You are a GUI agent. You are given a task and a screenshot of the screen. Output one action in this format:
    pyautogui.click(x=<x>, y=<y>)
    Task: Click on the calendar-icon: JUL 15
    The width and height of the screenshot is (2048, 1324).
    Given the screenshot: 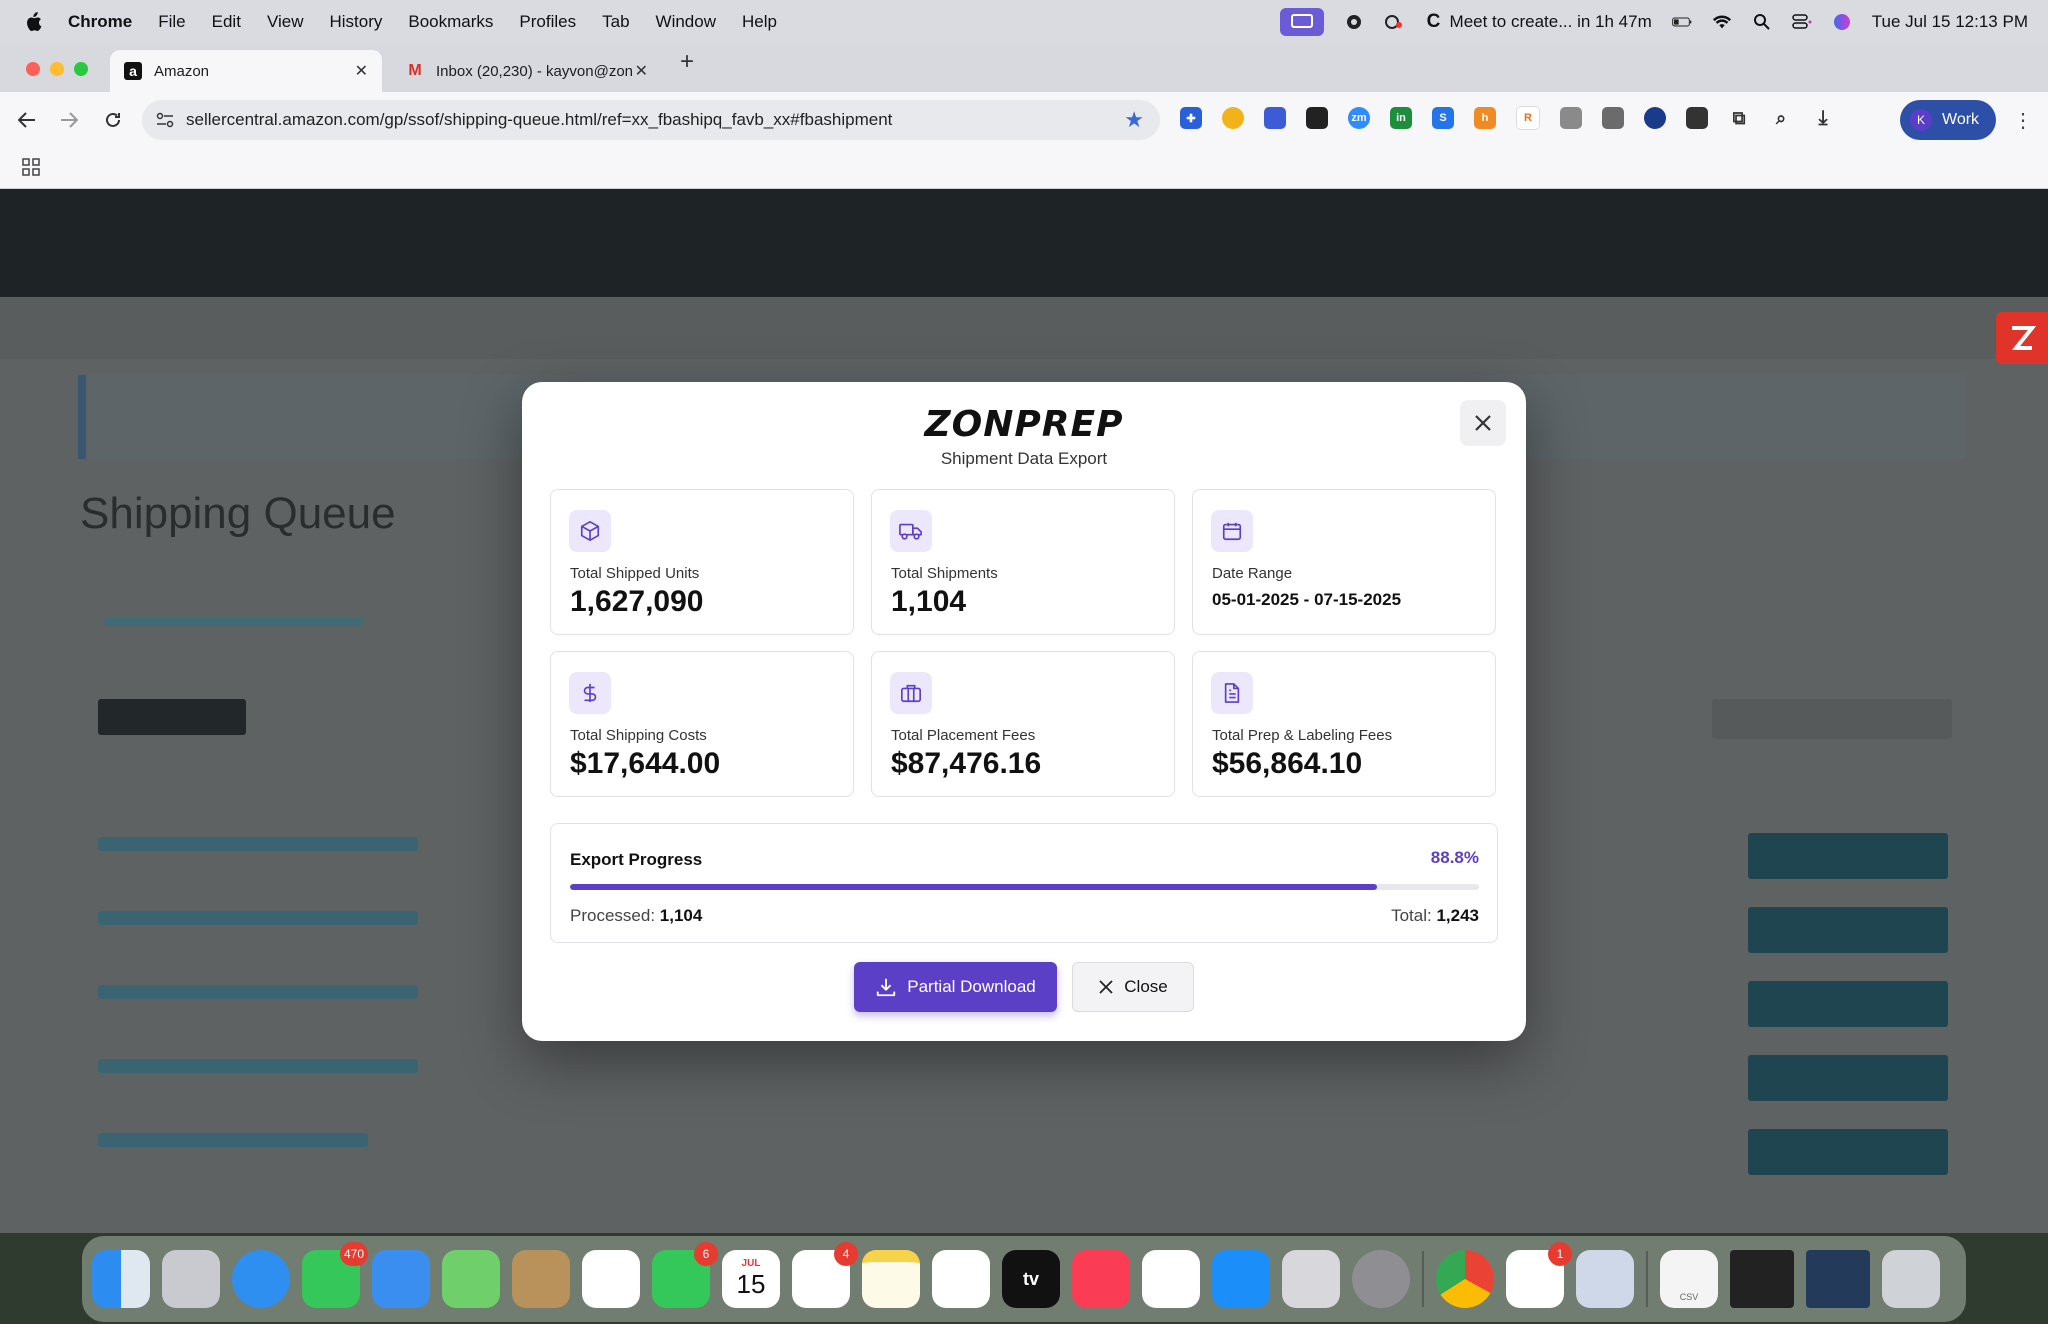 What is the action you would take?
    pyautogui.click(x=751, y=1279)
    